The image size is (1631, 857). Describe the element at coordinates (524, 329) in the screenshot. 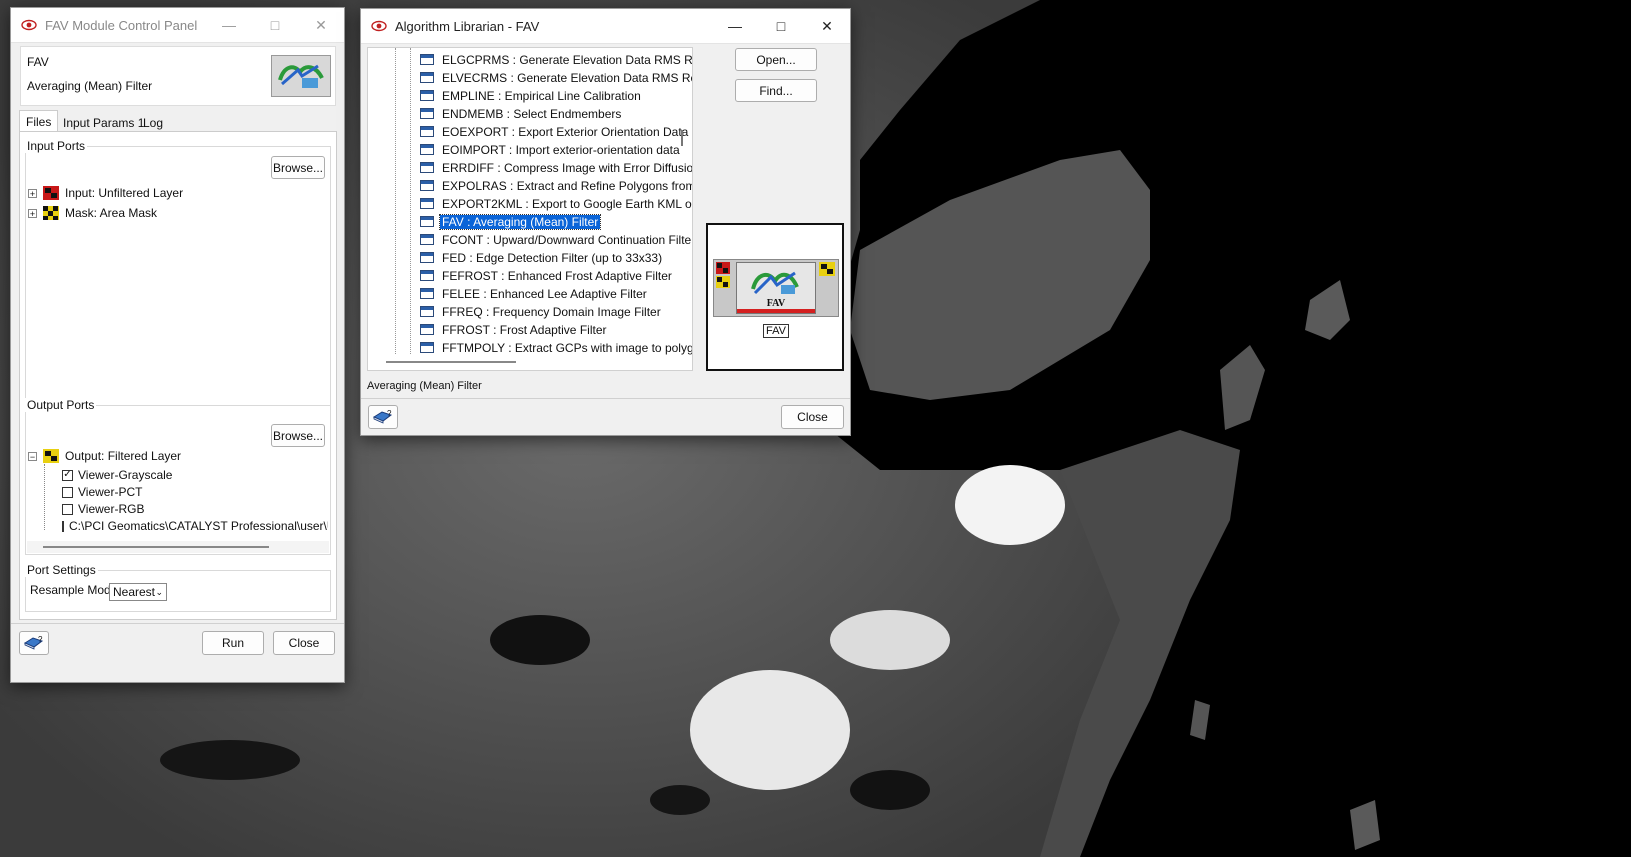

I see `algorithm-list-item-label: FFROST : Frost Adaptive Filter` at that location.